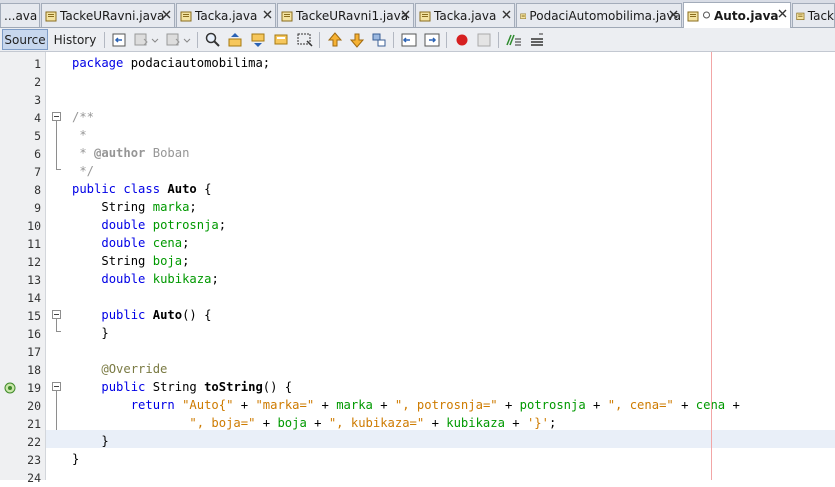 This screenshot has height=487, width=835. Describe the element at coordinates (213, 40) in the screenshot. I see `find-icon` at that location.